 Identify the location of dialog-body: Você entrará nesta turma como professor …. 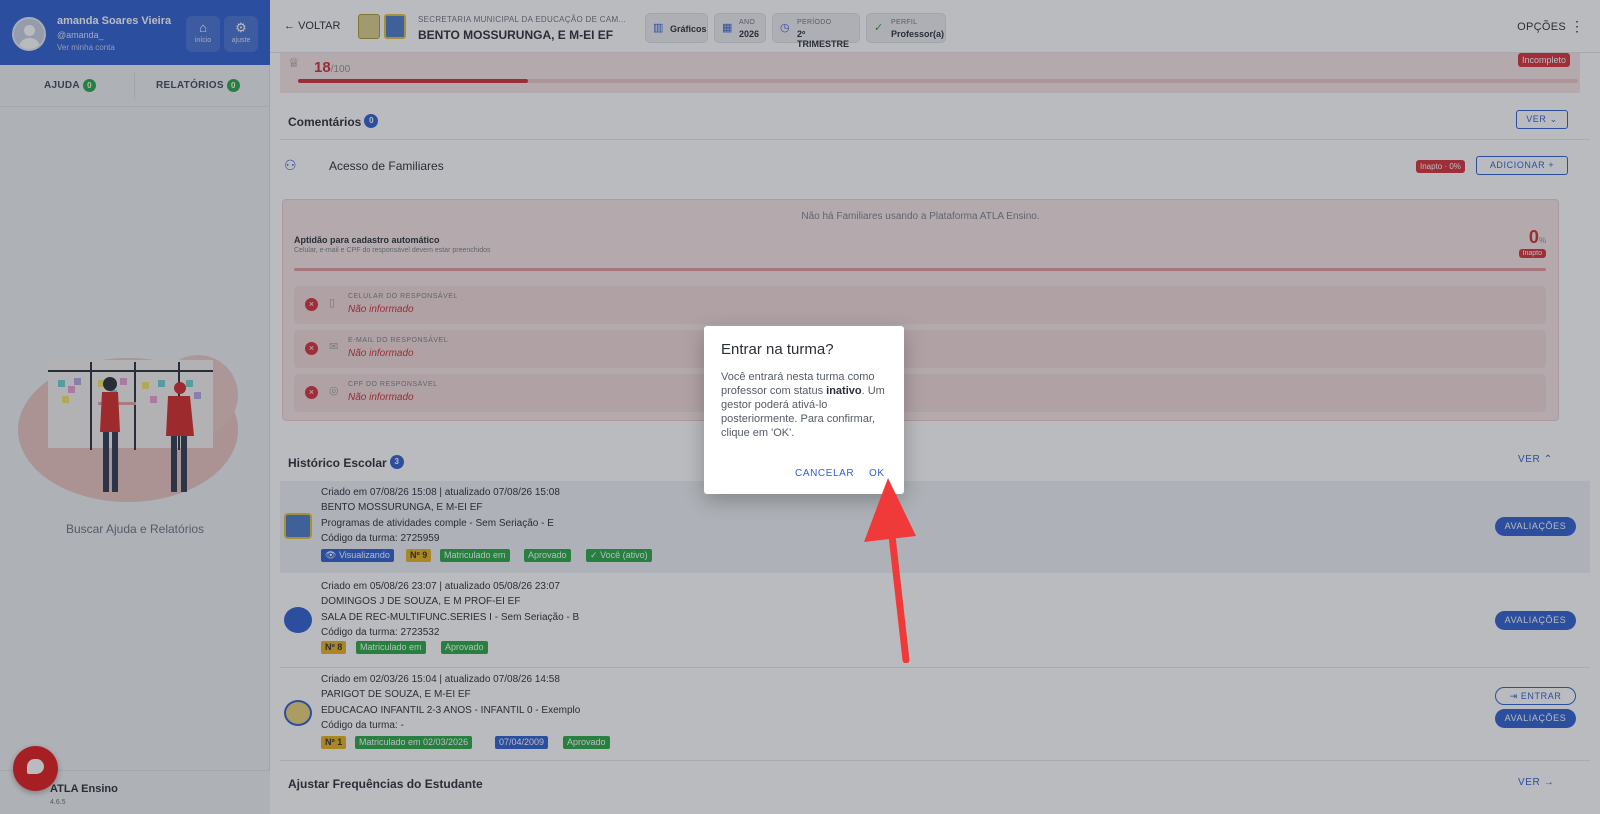
(807, 405).